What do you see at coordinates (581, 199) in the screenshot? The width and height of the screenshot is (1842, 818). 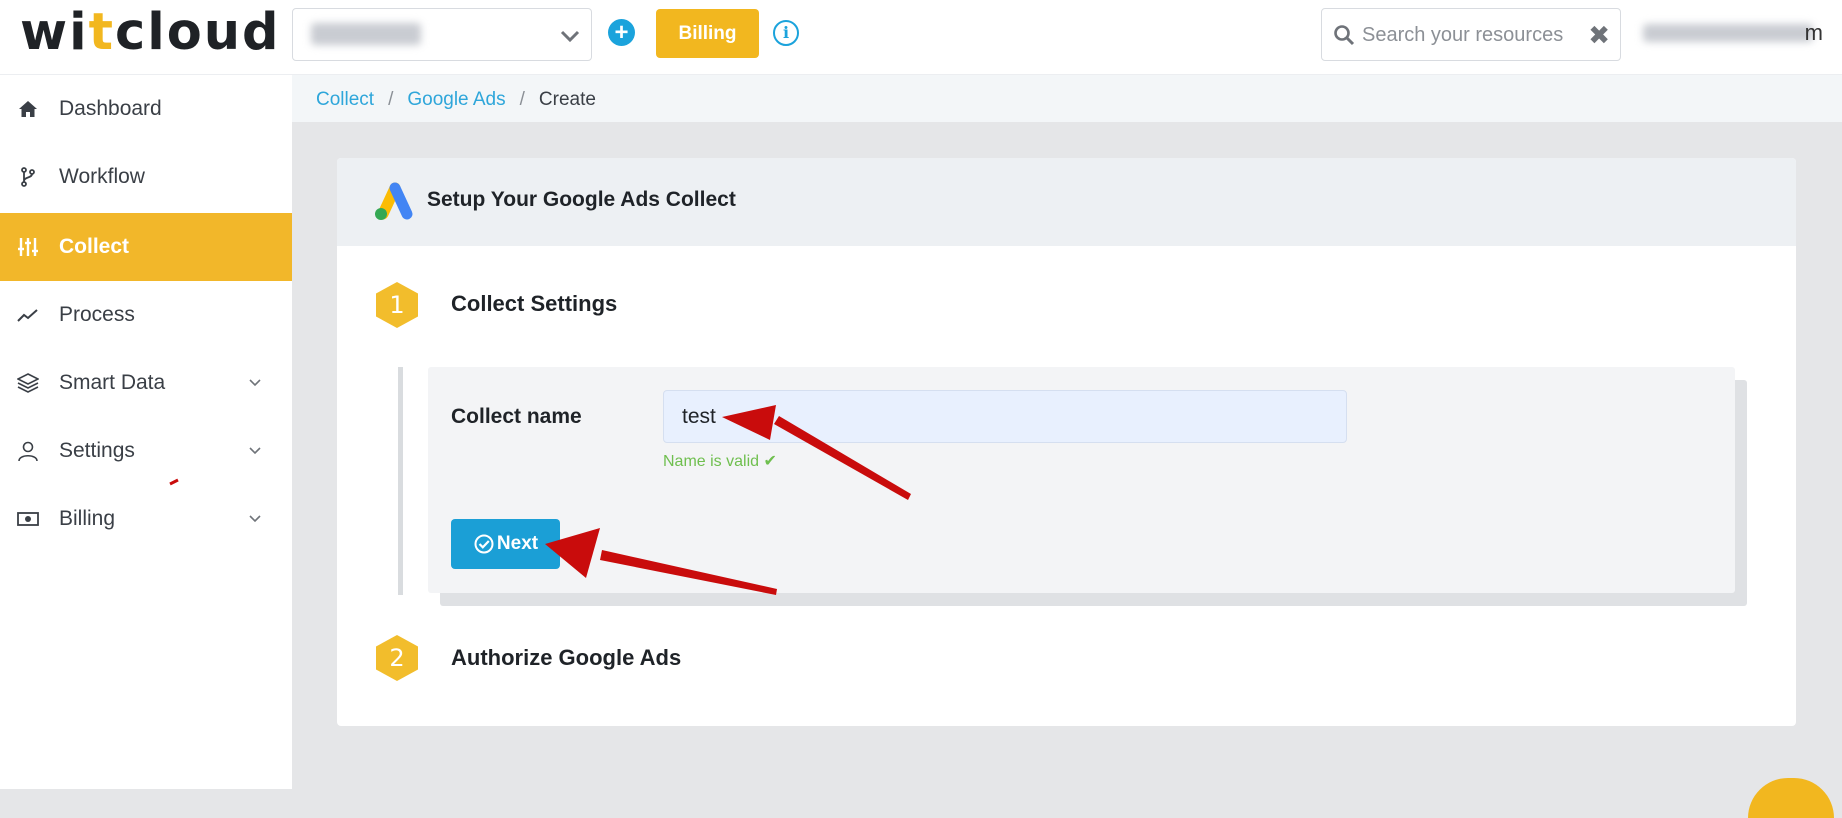 I see `card-title: Setup Your Google Ads Collect` at bounding box center [581, 199].